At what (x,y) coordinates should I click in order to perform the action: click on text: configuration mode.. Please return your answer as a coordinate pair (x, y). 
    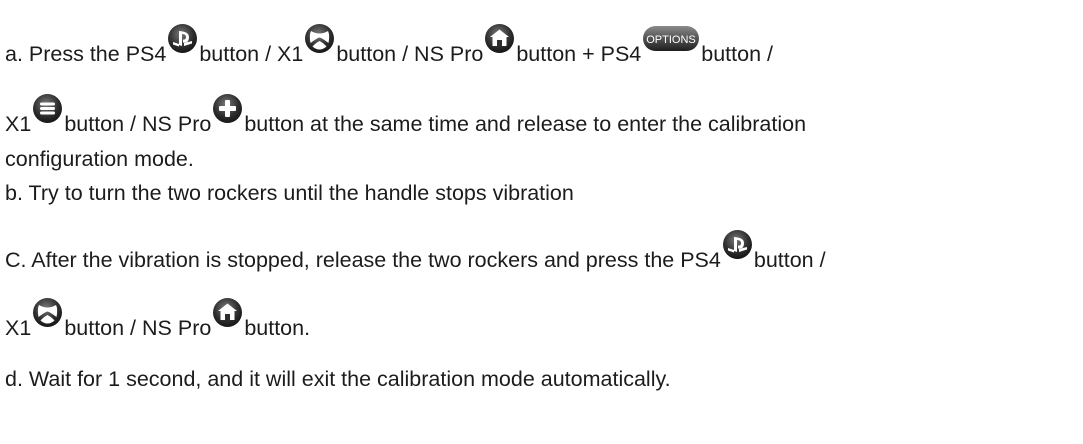
    Looking at the image, I should click on (99, 159).